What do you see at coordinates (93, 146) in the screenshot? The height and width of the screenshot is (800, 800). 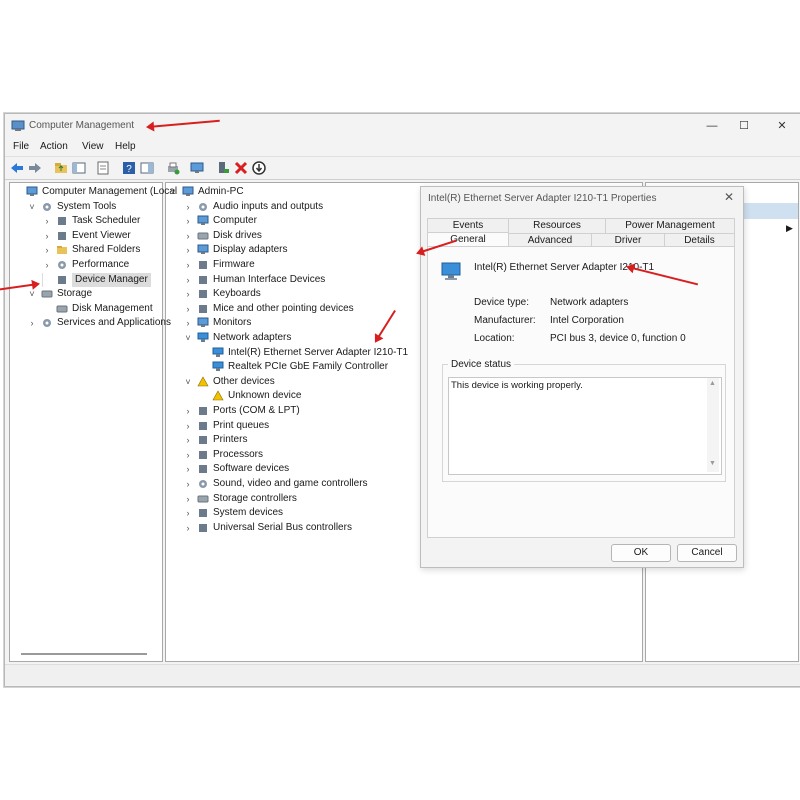 I see `menu-view: View` at bounding box center [93, 146].